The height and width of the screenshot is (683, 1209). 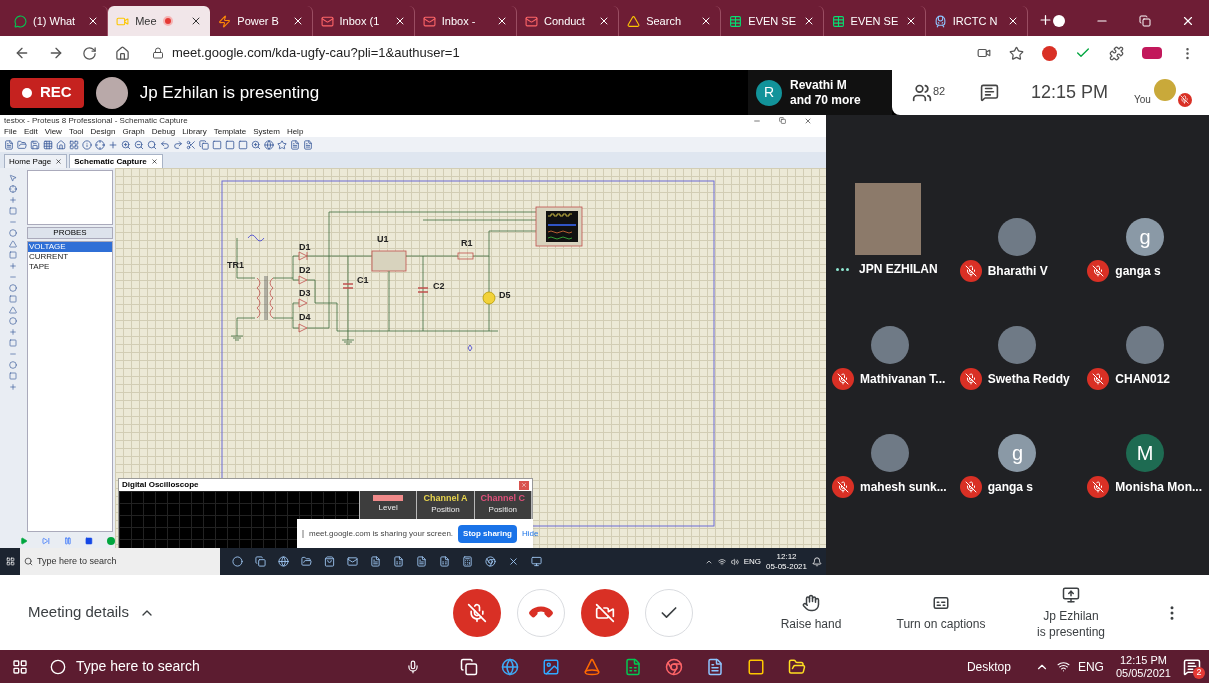 I want to click on menu-item: Help, so click(x=295, y=131).